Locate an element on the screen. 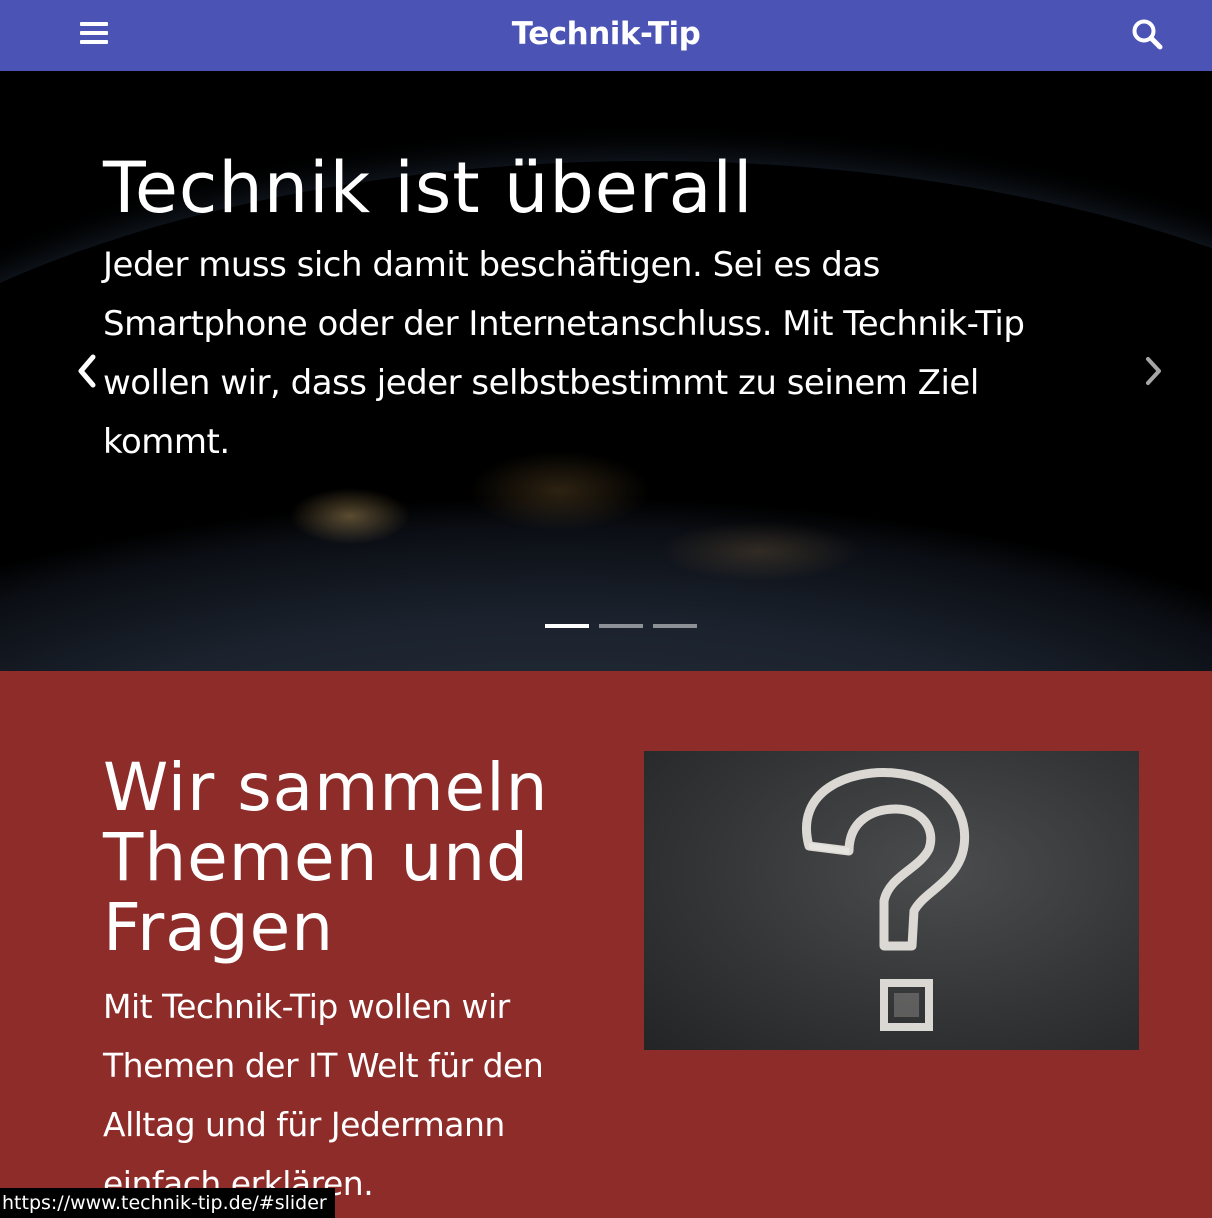  chevron-right-icon is located at coordinates (1155, 371).